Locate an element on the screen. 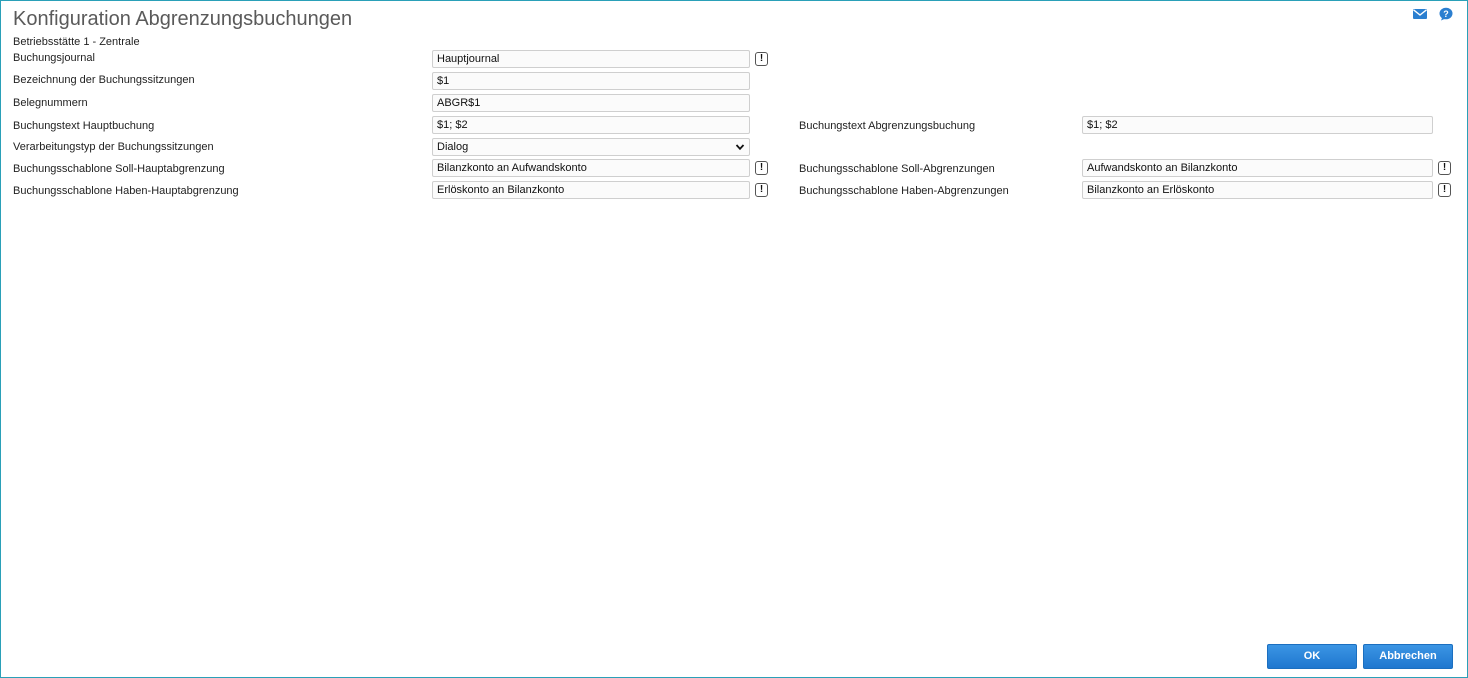  help-icon: ? is located at coordinates (1446, 14).